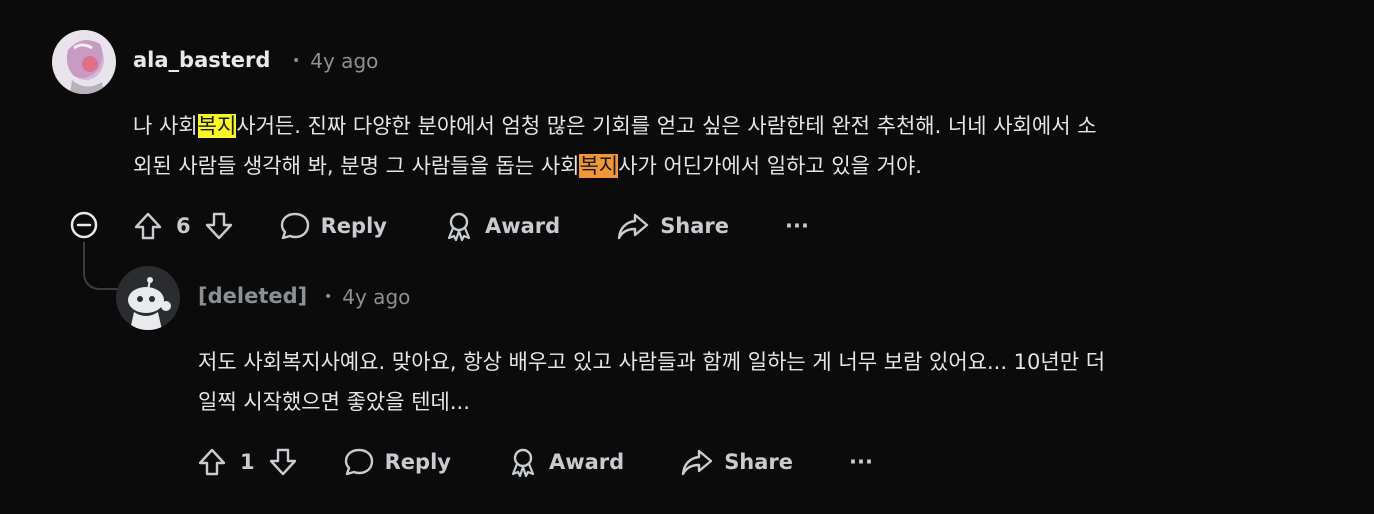 This screenshot has height=514, width=1374. I want to click on deleted-user-avatar, so click(148, 298).